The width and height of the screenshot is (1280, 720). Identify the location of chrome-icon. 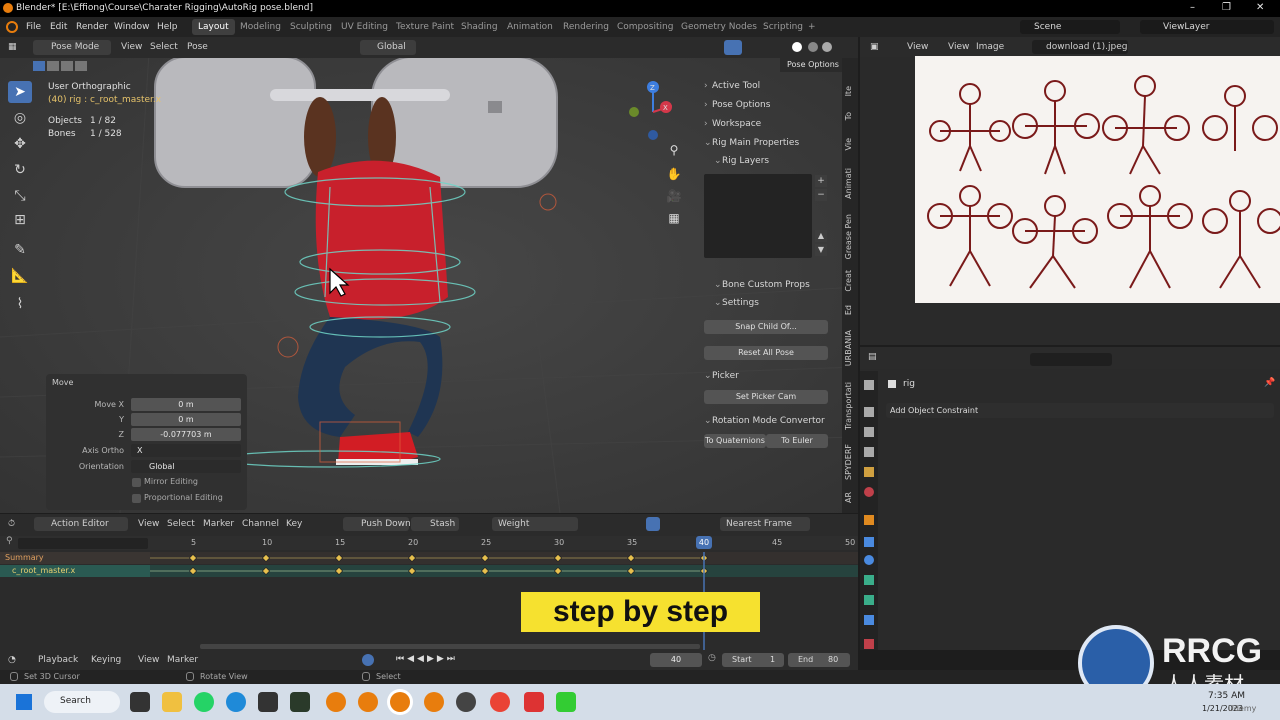
(500, 702).